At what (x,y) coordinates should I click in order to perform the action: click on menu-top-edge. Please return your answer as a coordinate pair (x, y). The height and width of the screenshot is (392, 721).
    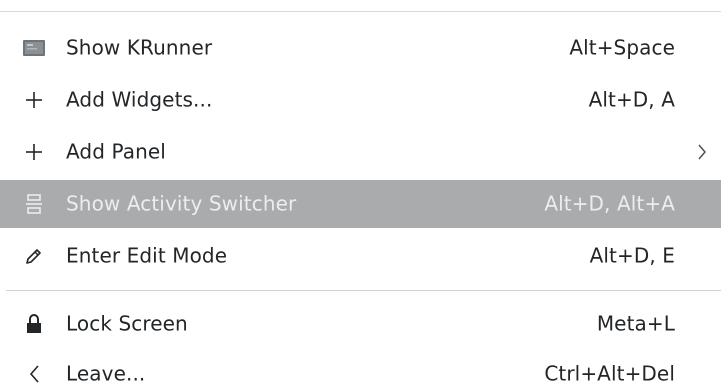
    Looking at the image, I should click on (360, 6).